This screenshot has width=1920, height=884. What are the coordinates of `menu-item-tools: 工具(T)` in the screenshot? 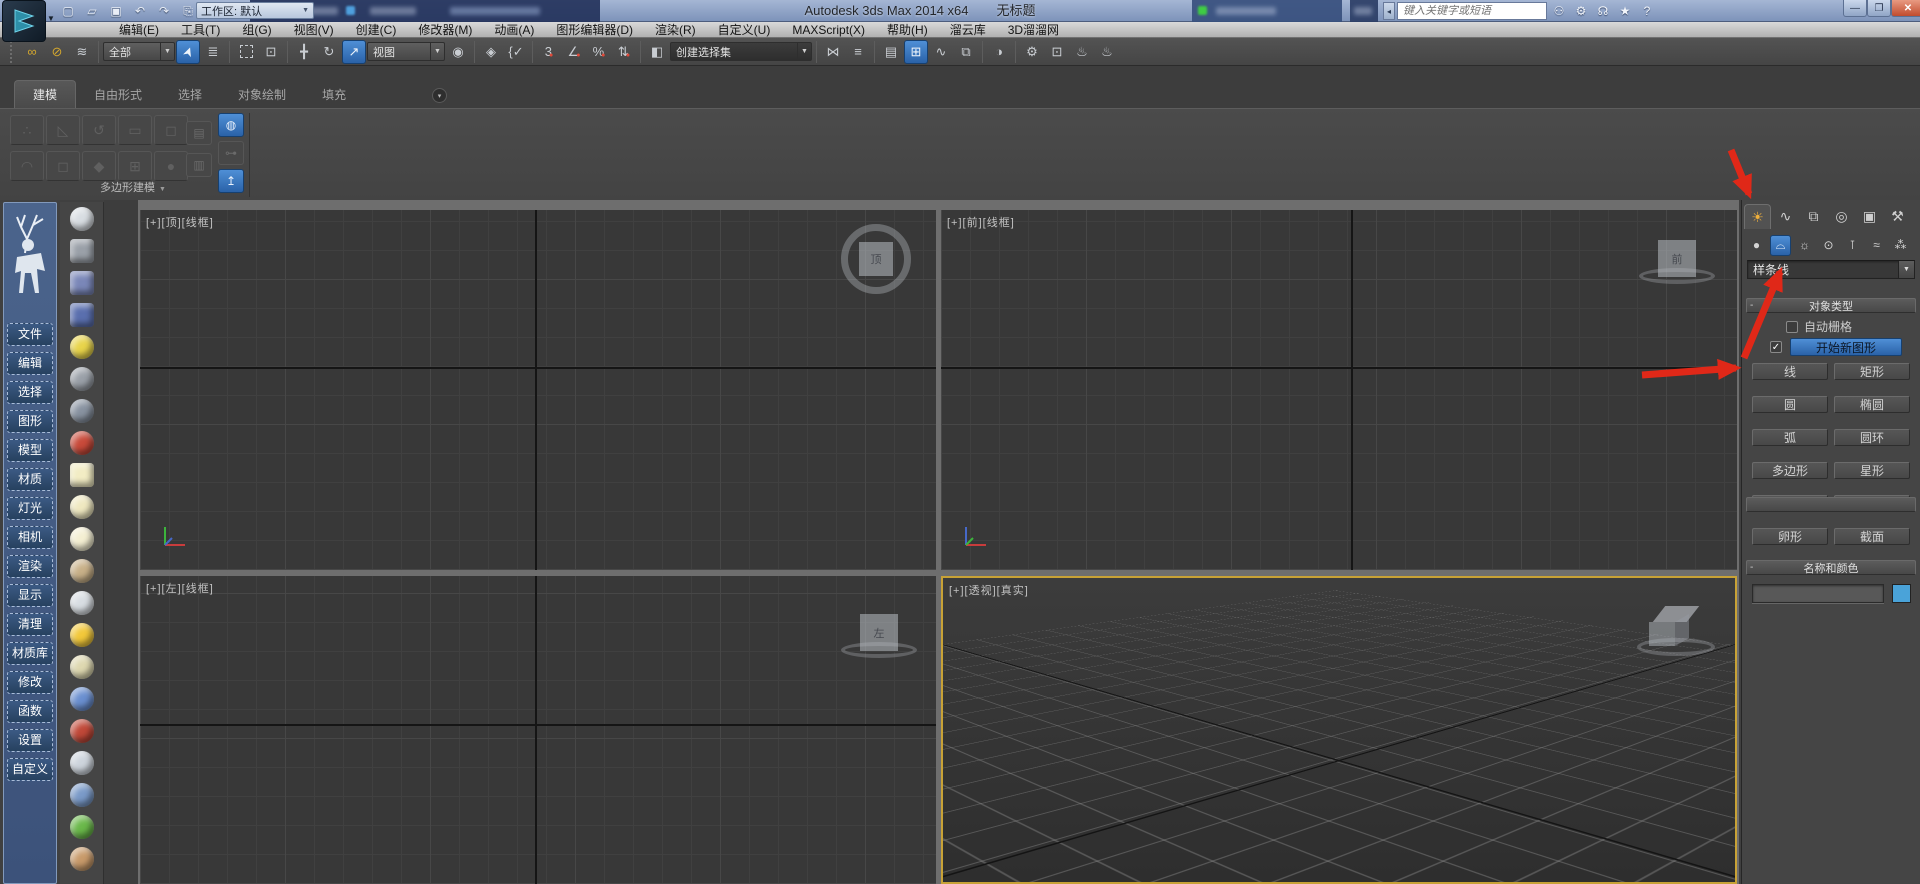 It's located at (200, 30).